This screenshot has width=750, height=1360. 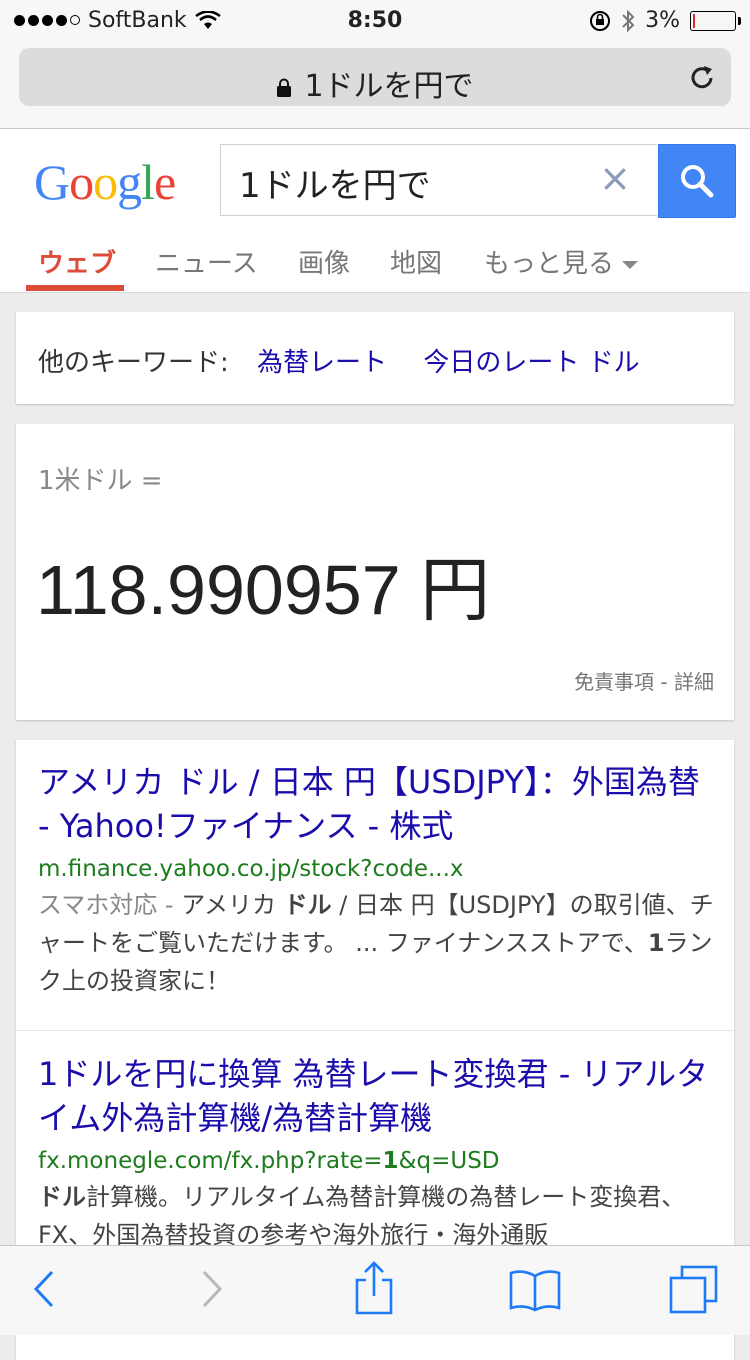 I want to click on status-right: 3%, so click(x=665, y=20).